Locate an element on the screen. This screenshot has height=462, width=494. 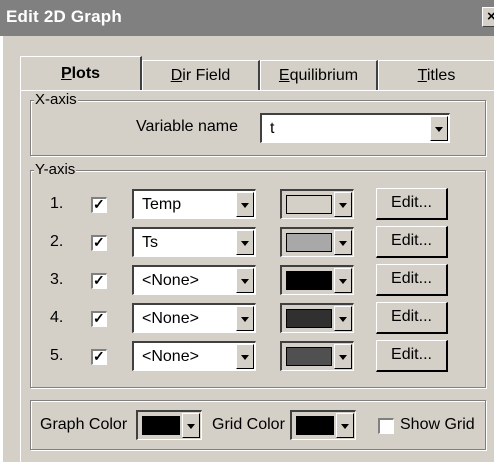
tab-titles-label: Titles is located at coordinates (436, 75).